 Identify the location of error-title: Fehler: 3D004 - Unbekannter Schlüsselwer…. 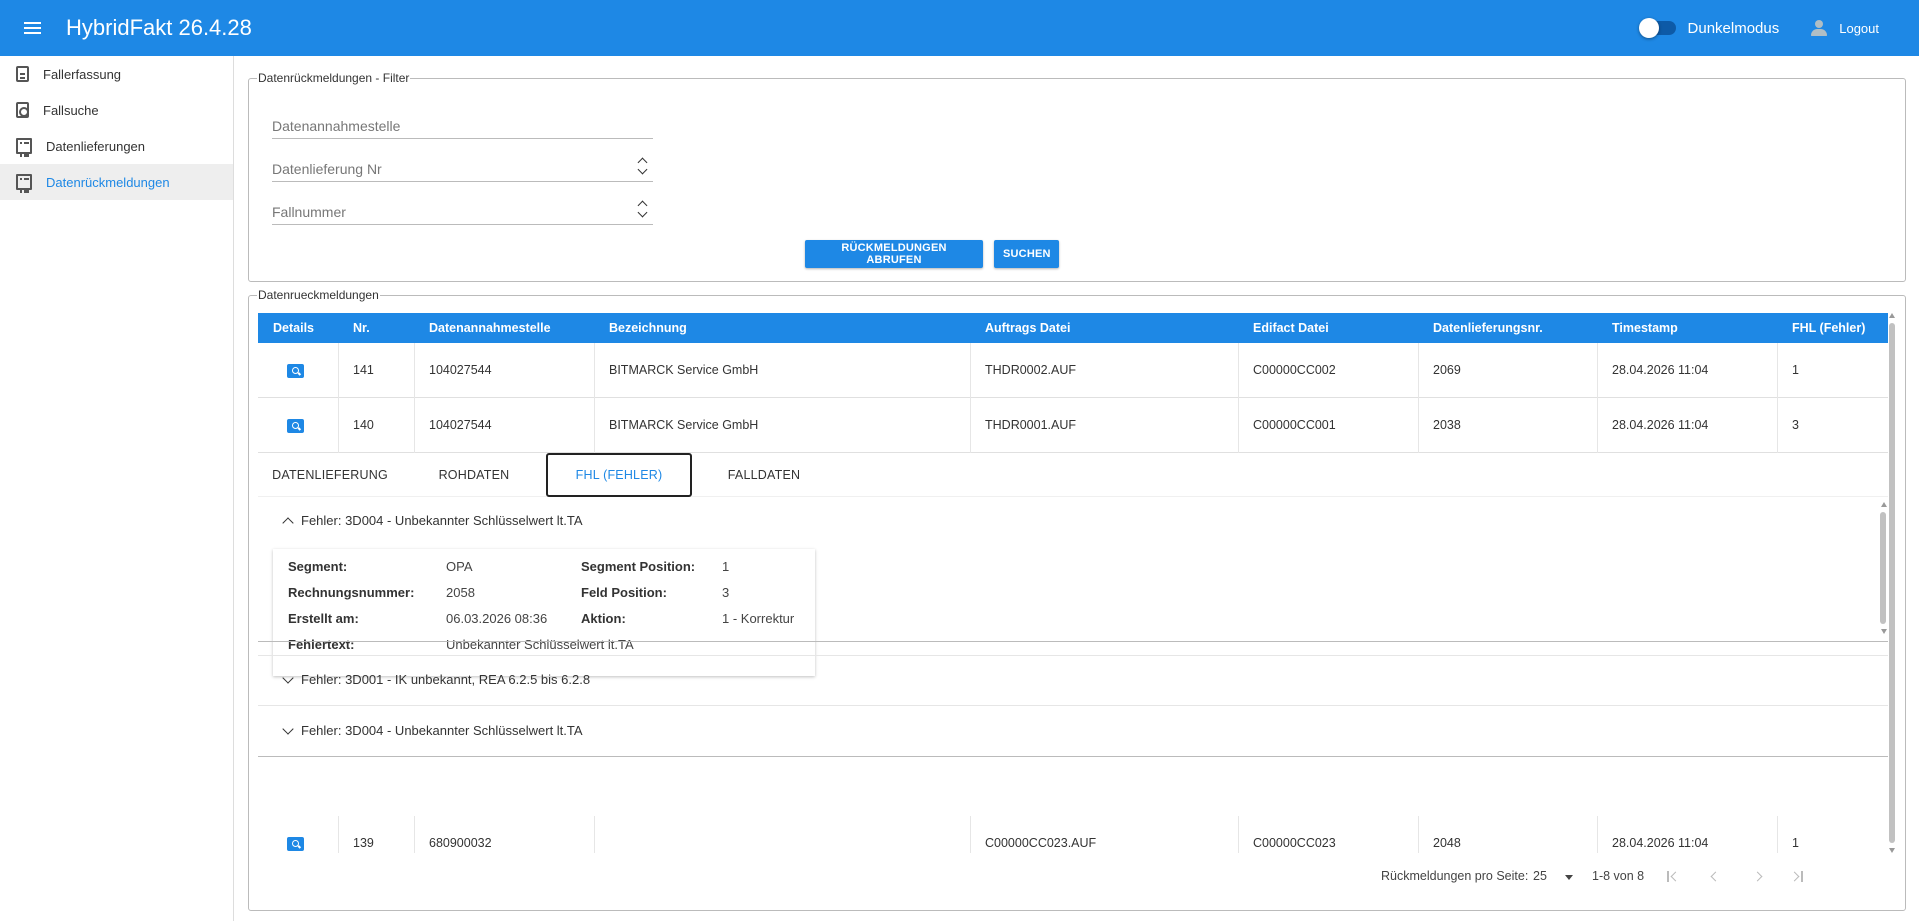
(442, 520).